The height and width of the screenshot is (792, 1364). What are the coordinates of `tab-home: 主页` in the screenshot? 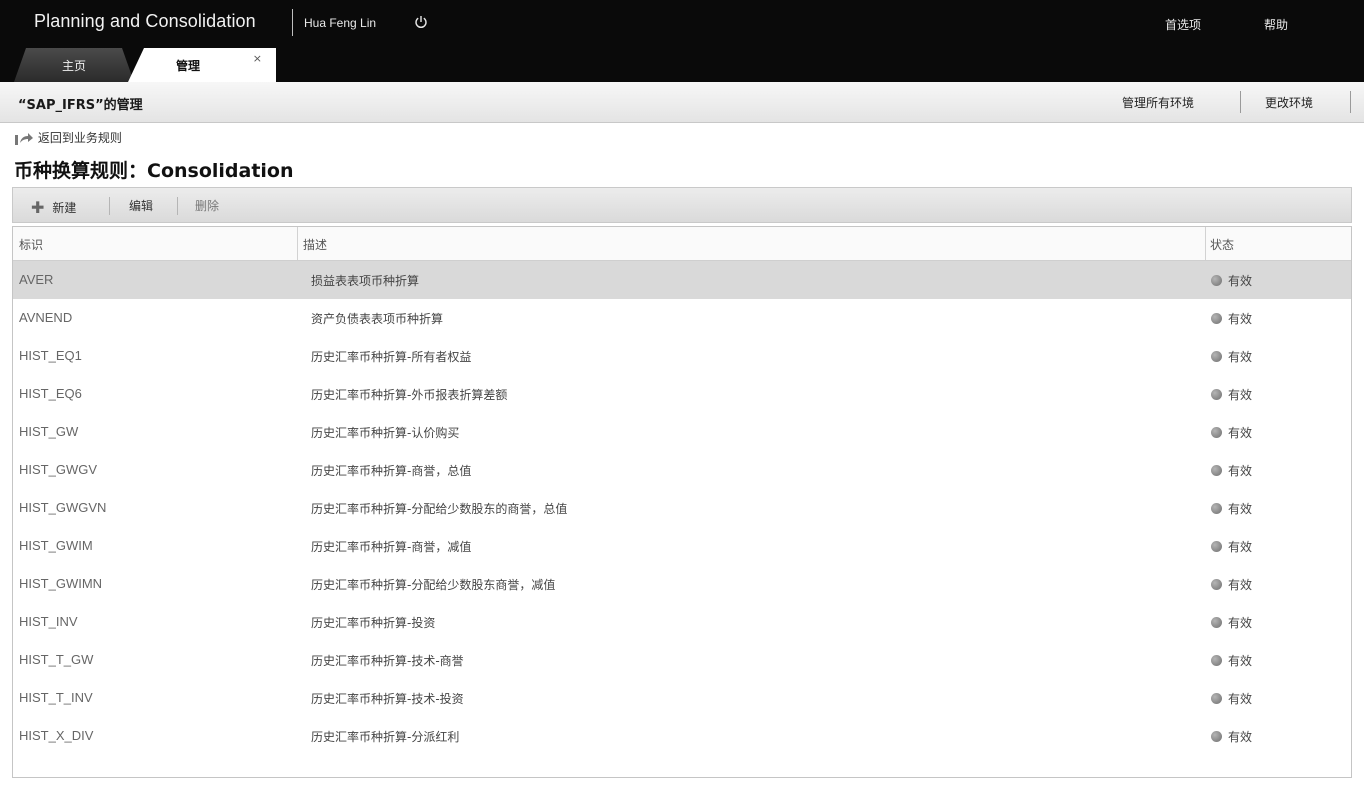 It's located at (74, 65).